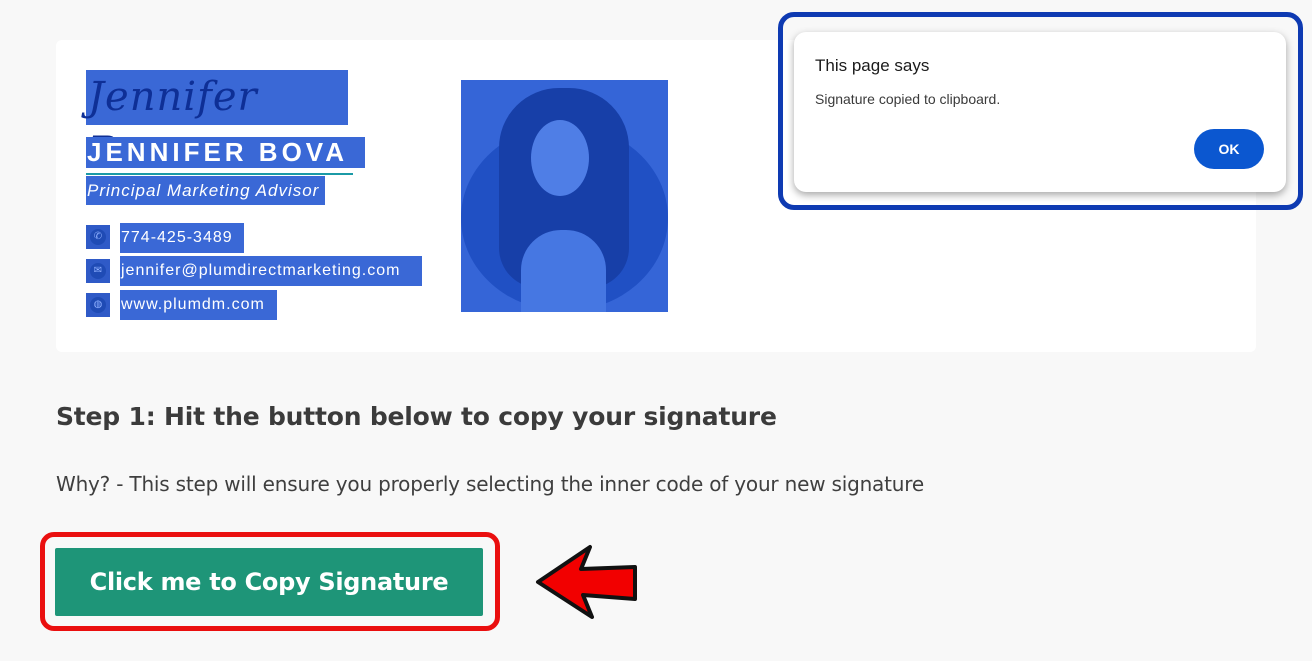 Image resolution: width=1312 pixels, height=661 pixels. What do you see at coordinates (872, 65) in the screenshot?
I see `dialog-title: This page says` at bounding box center [872, 65].